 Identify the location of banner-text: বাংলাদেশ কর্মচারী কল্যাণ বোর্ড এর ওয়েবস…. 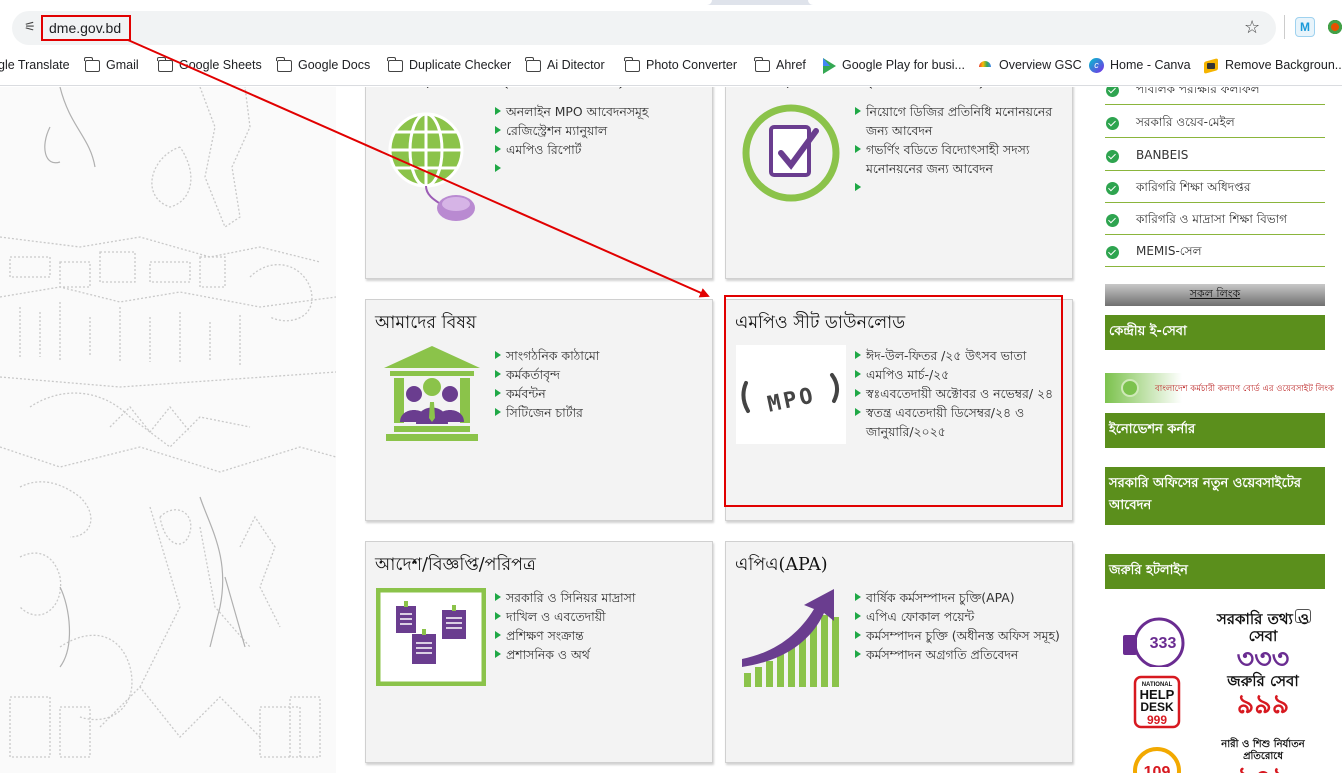
(1244, 389).